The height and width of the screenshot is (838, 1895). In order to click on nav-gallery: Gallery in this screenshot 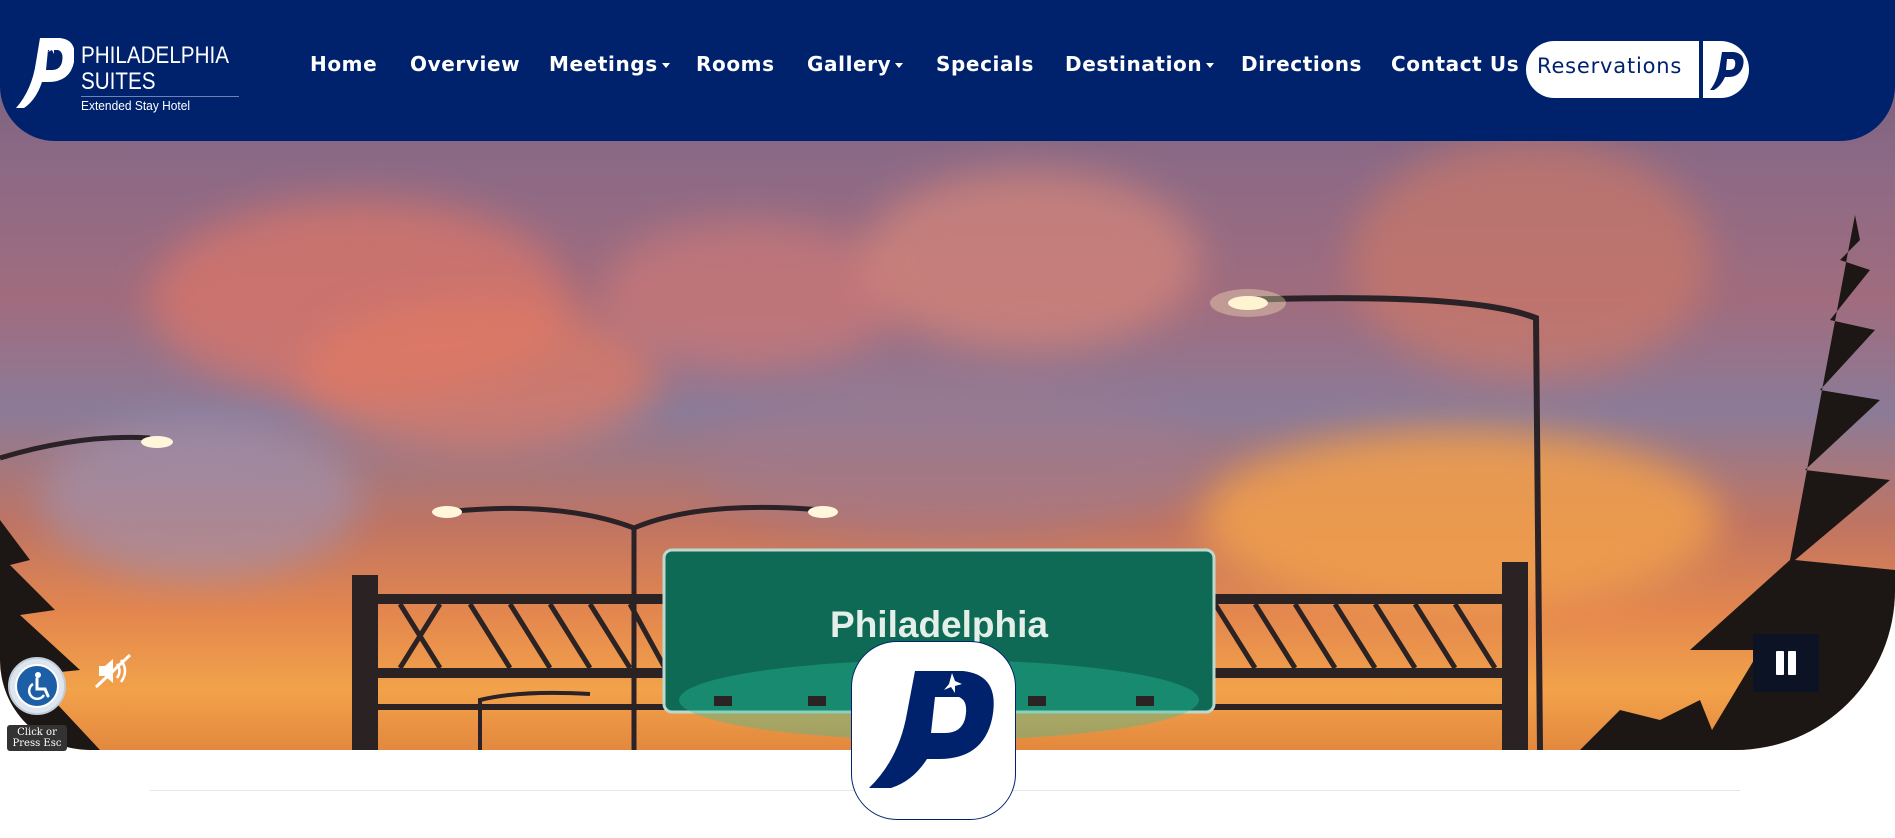, I will do `click(855, 64)`.